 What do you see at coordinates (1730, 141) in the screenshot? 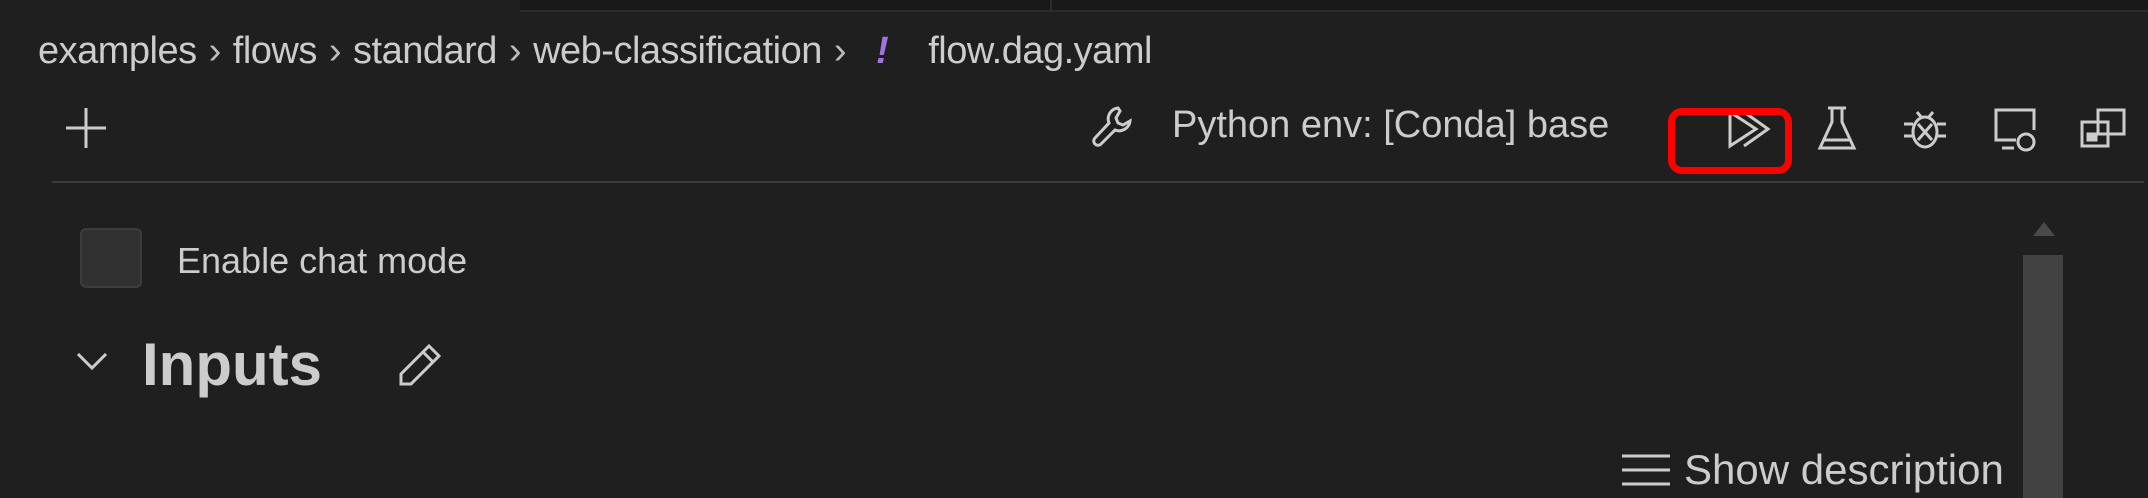
I see `highlight-box` at bounding box center [1730, 141].